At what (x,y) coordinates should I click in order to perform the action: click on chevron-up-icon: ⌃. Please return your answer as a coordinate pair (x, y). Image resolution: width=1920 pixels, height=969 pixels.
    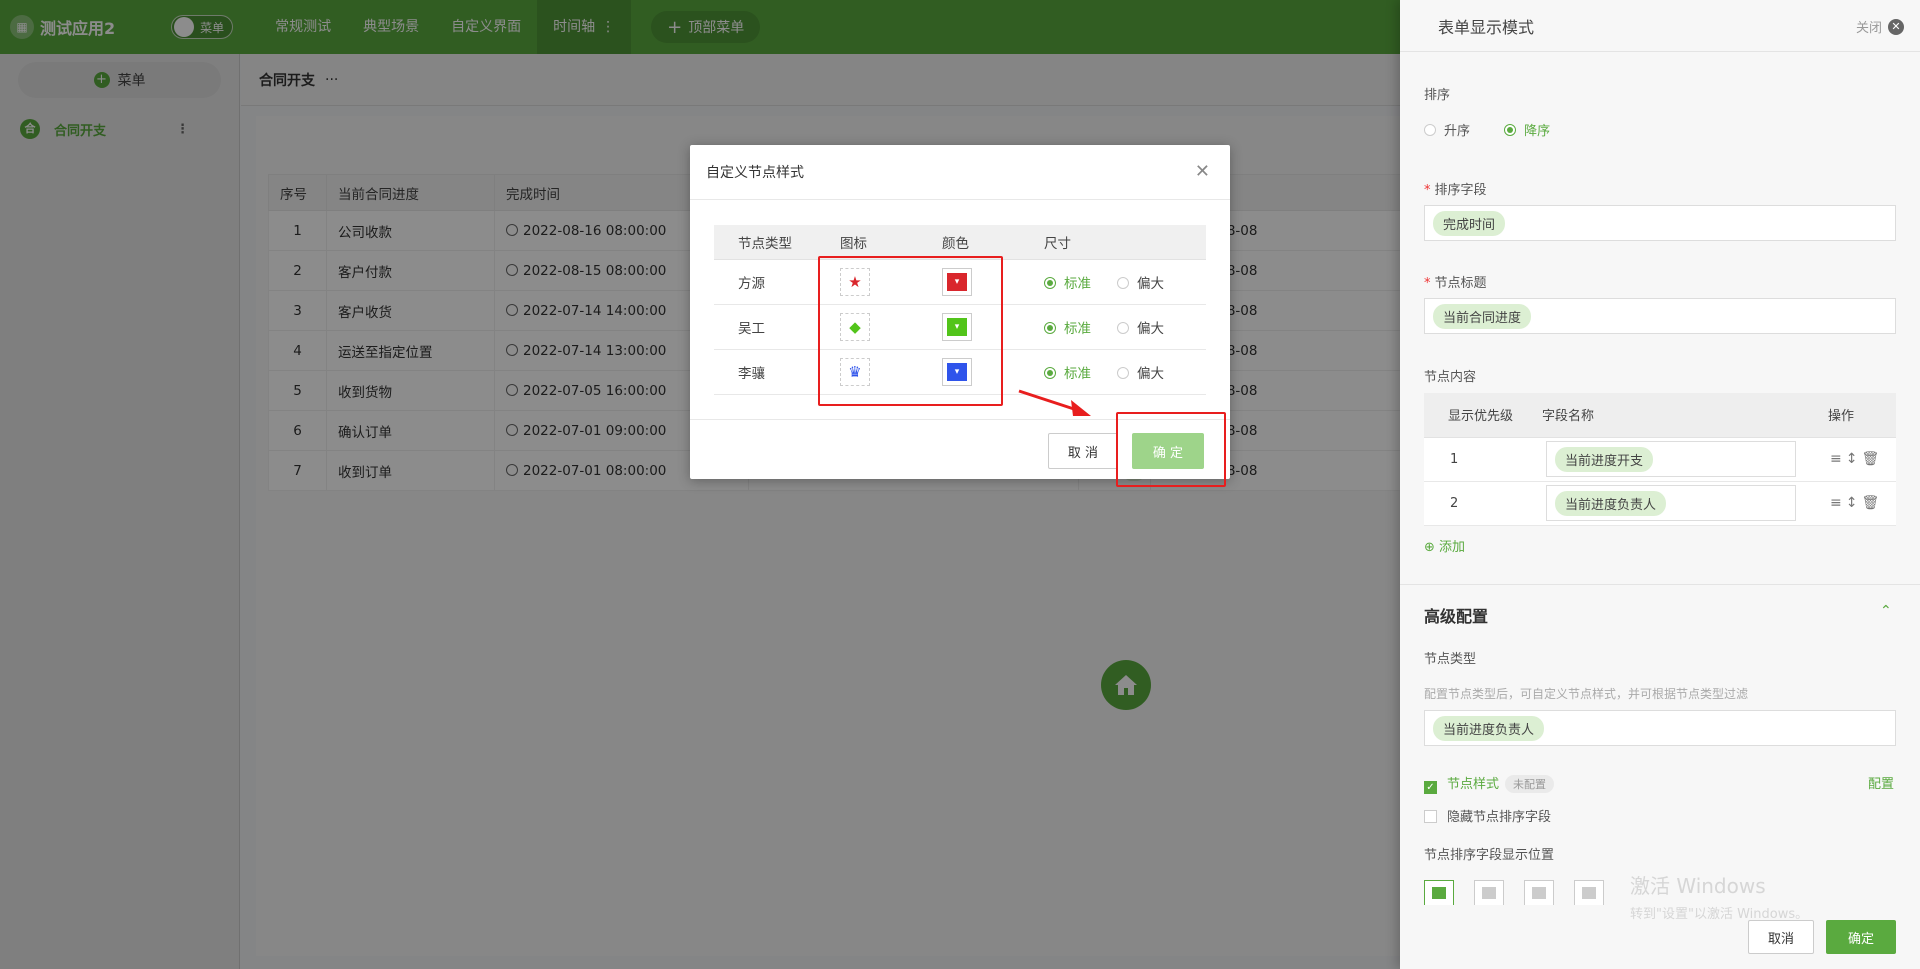
    Looking at the image, I should click on (1886, 611).